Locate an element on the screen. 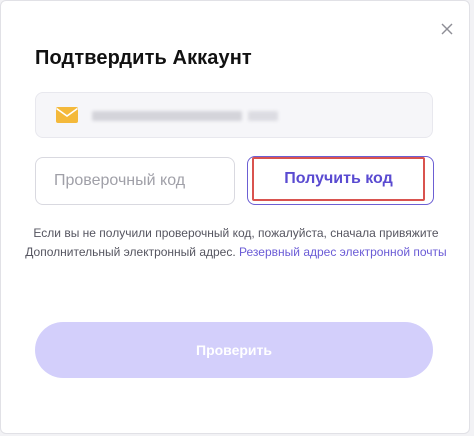 The height and width of the screenshot is (436, 474). masked-email-value-part is located at coordinates (263, 116).